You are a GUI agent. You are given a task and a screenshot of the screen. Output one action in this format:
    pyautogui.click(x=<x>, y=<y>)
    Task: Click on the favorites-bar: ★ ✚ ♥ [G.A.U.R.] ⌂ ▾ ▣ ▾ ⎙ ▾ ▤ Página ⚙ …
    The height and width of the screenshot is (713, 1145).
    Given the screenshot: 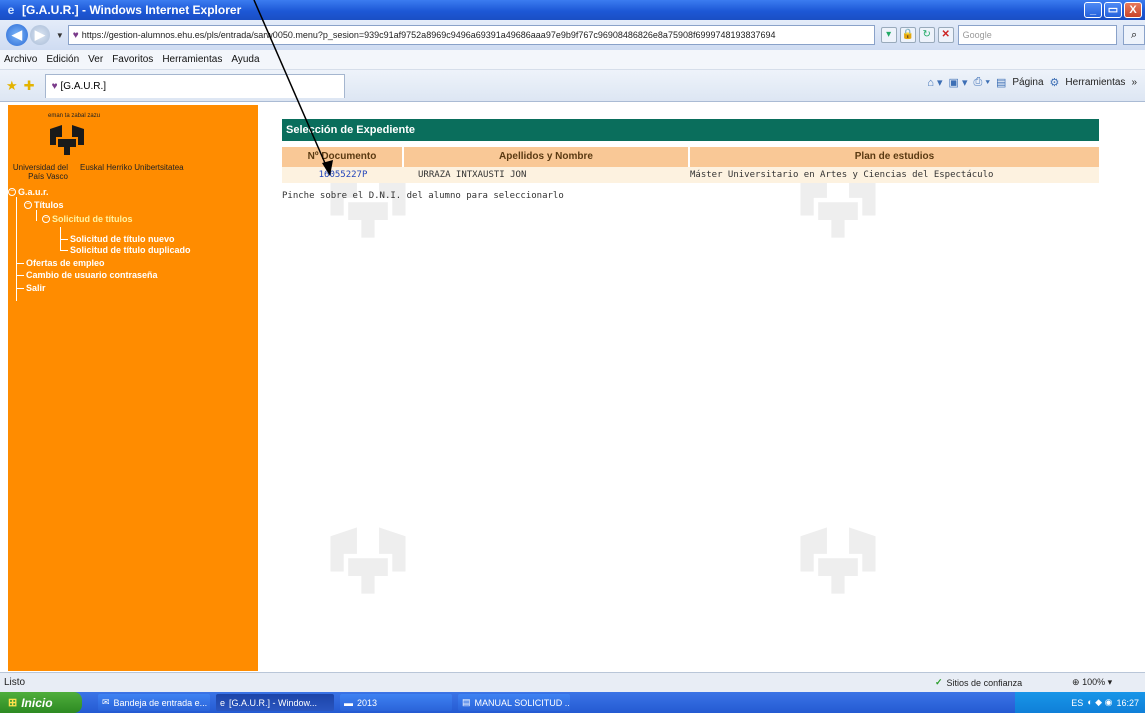 What is the action you would take?
    pyautogui.click(x=572, y=86)
    